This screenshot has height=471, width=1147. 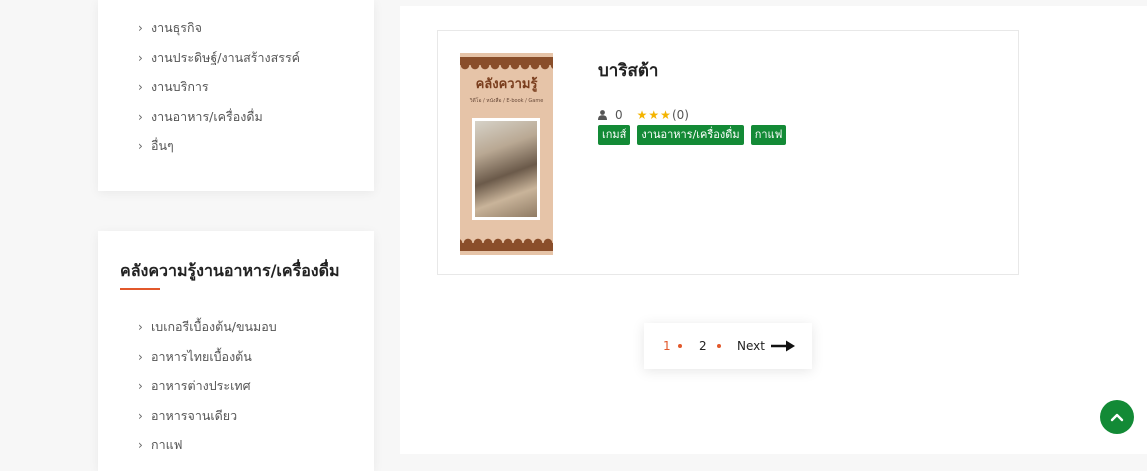 What do you see at coordinates (207, 357) in the screenshot?
I see `food-item-thai: › อาหารไทยเบื้องต้น` at bounding box center [207, 357].